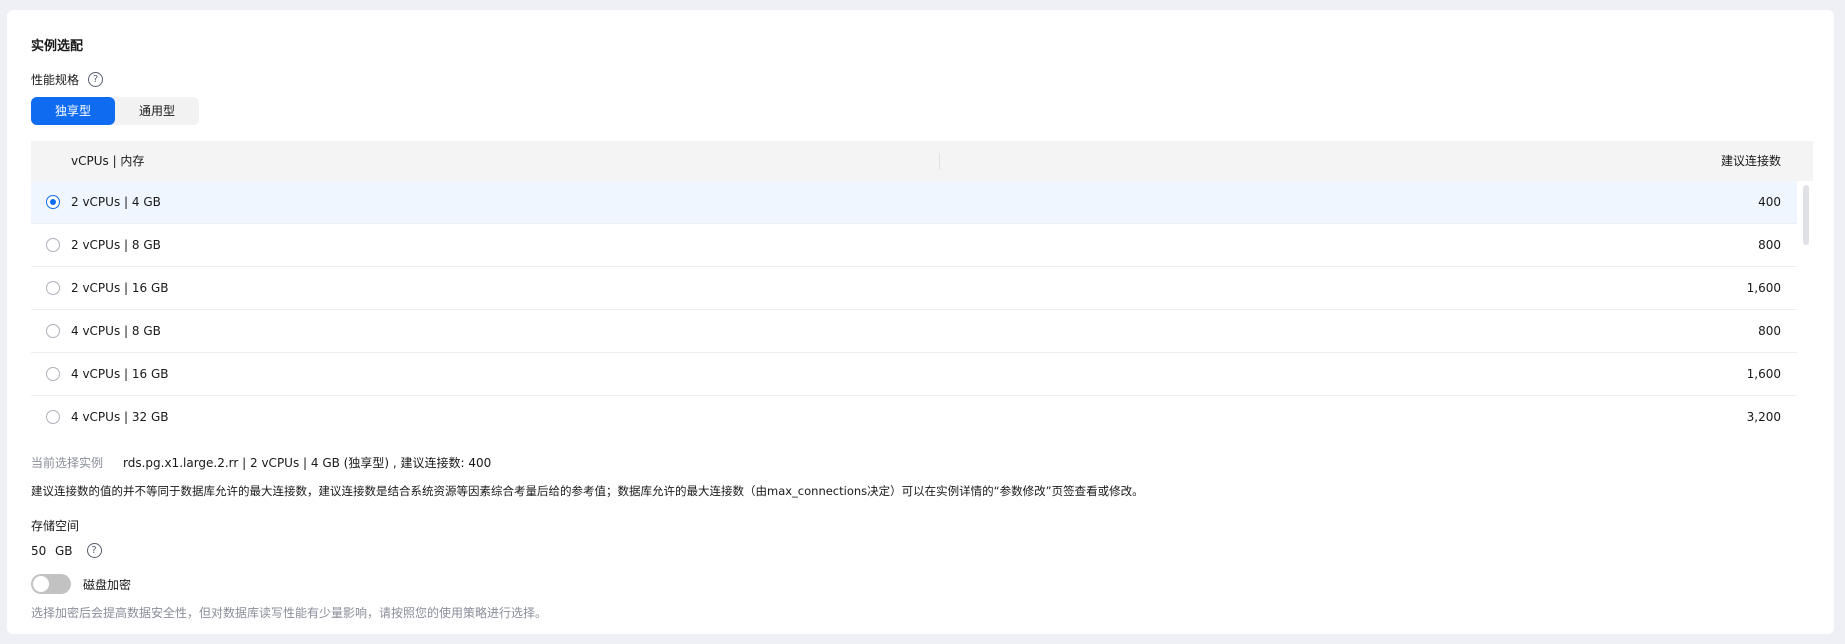 The height and width of the screenshot is (644, 1845). Describe the element at coordinates (55, 526) in the screenshot. I see `storage-label: 存储空间` at that location.